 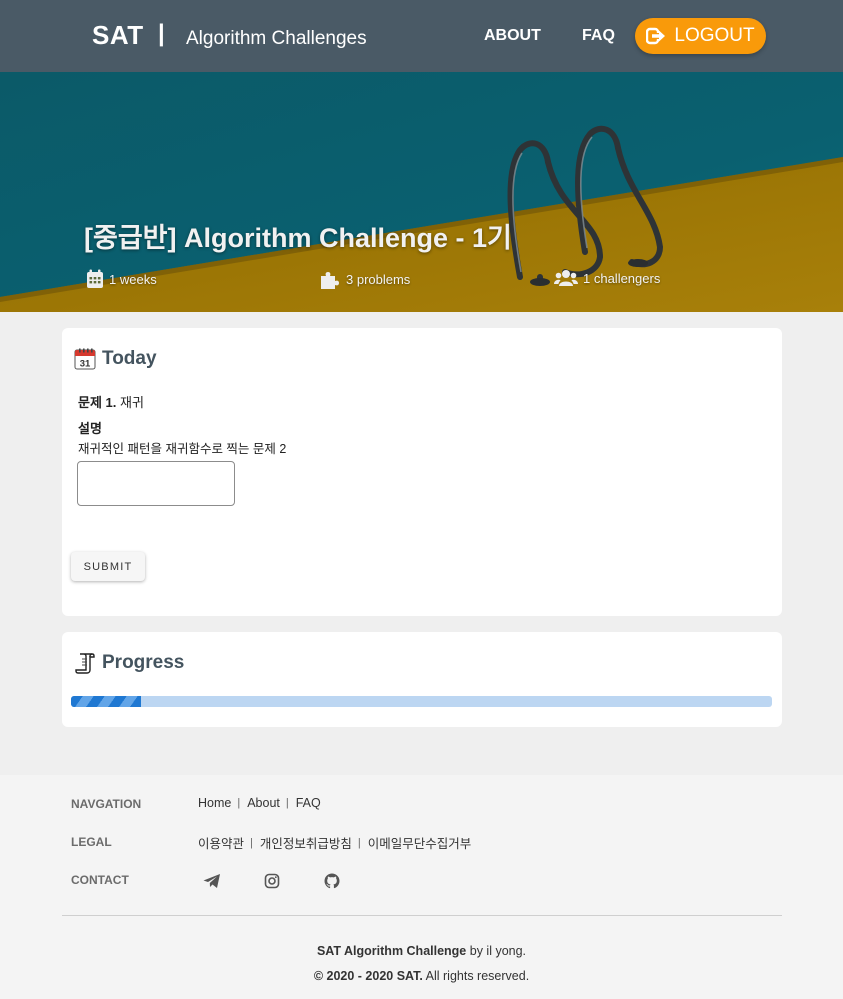 I want to click on footer-divider, so click(x=422, y=915).